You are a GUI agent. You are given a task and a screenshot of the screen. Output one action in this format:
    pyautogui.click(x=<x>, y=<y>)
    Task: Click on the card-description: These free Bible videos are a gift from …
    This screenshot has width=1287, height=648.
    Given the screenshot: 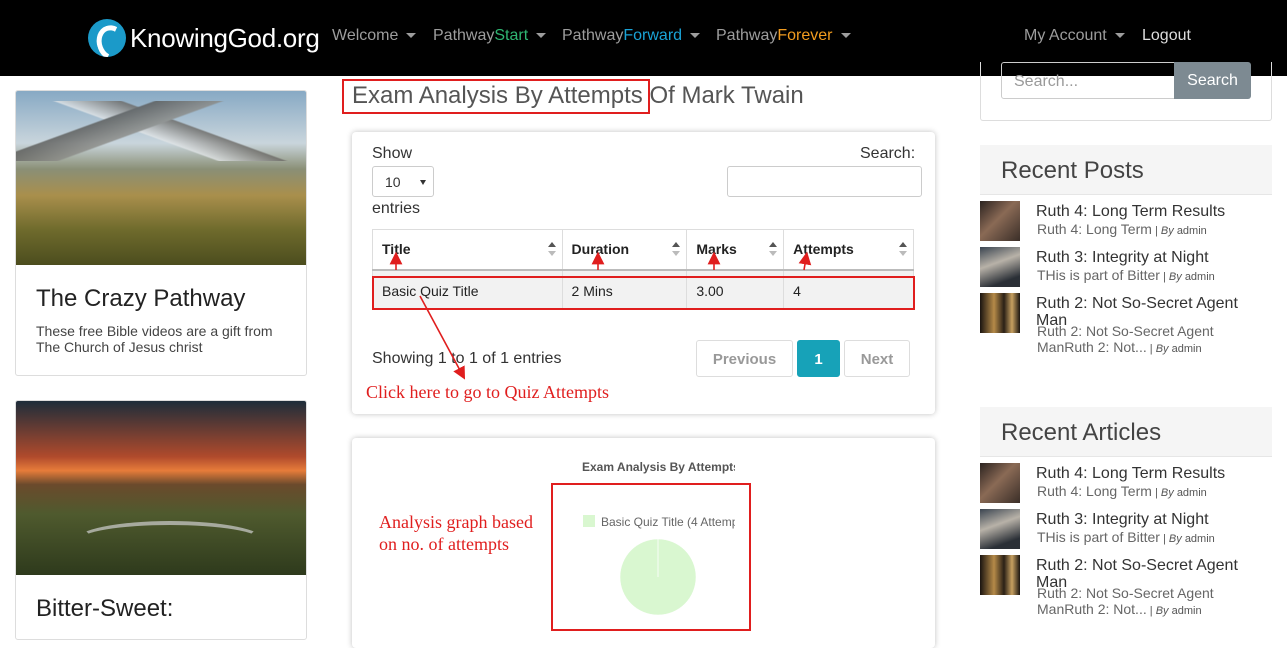 What is the action you would take?
    pyautogui.click(x=154, y=339)
    